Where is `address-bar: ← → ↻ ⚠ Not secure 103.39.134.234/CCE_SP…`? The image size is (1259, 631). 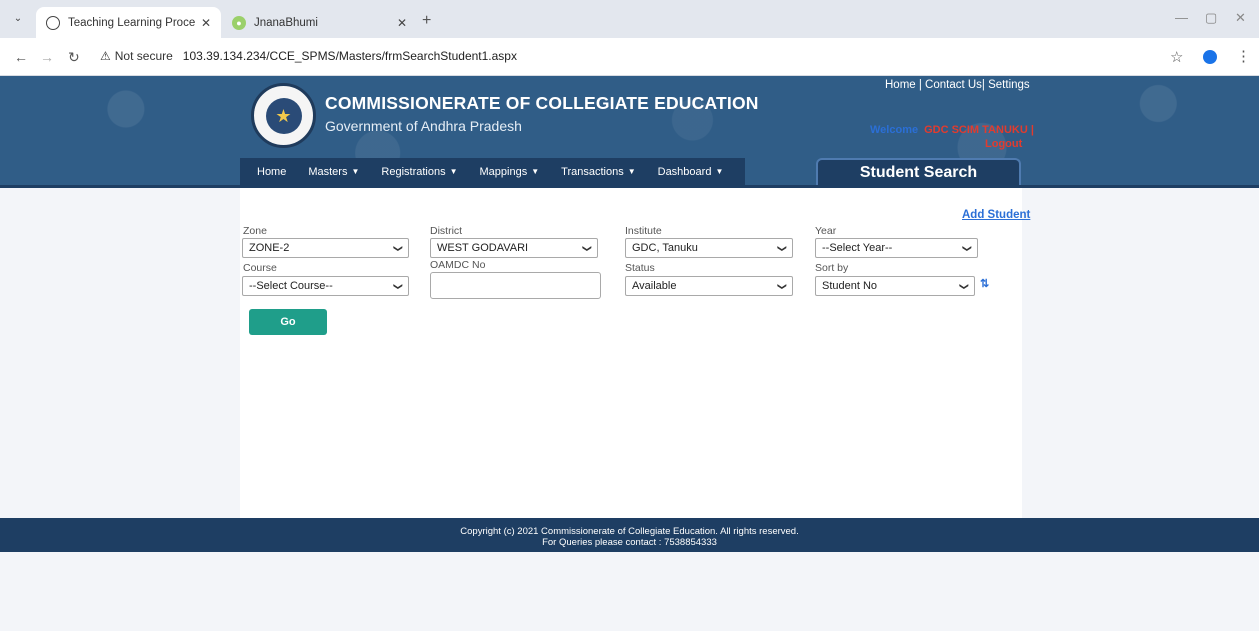 address-bar: ← → ↻ ⚠ Not secure 103.39.134.234/CCE_SP… is located at coordinates (629, 57).